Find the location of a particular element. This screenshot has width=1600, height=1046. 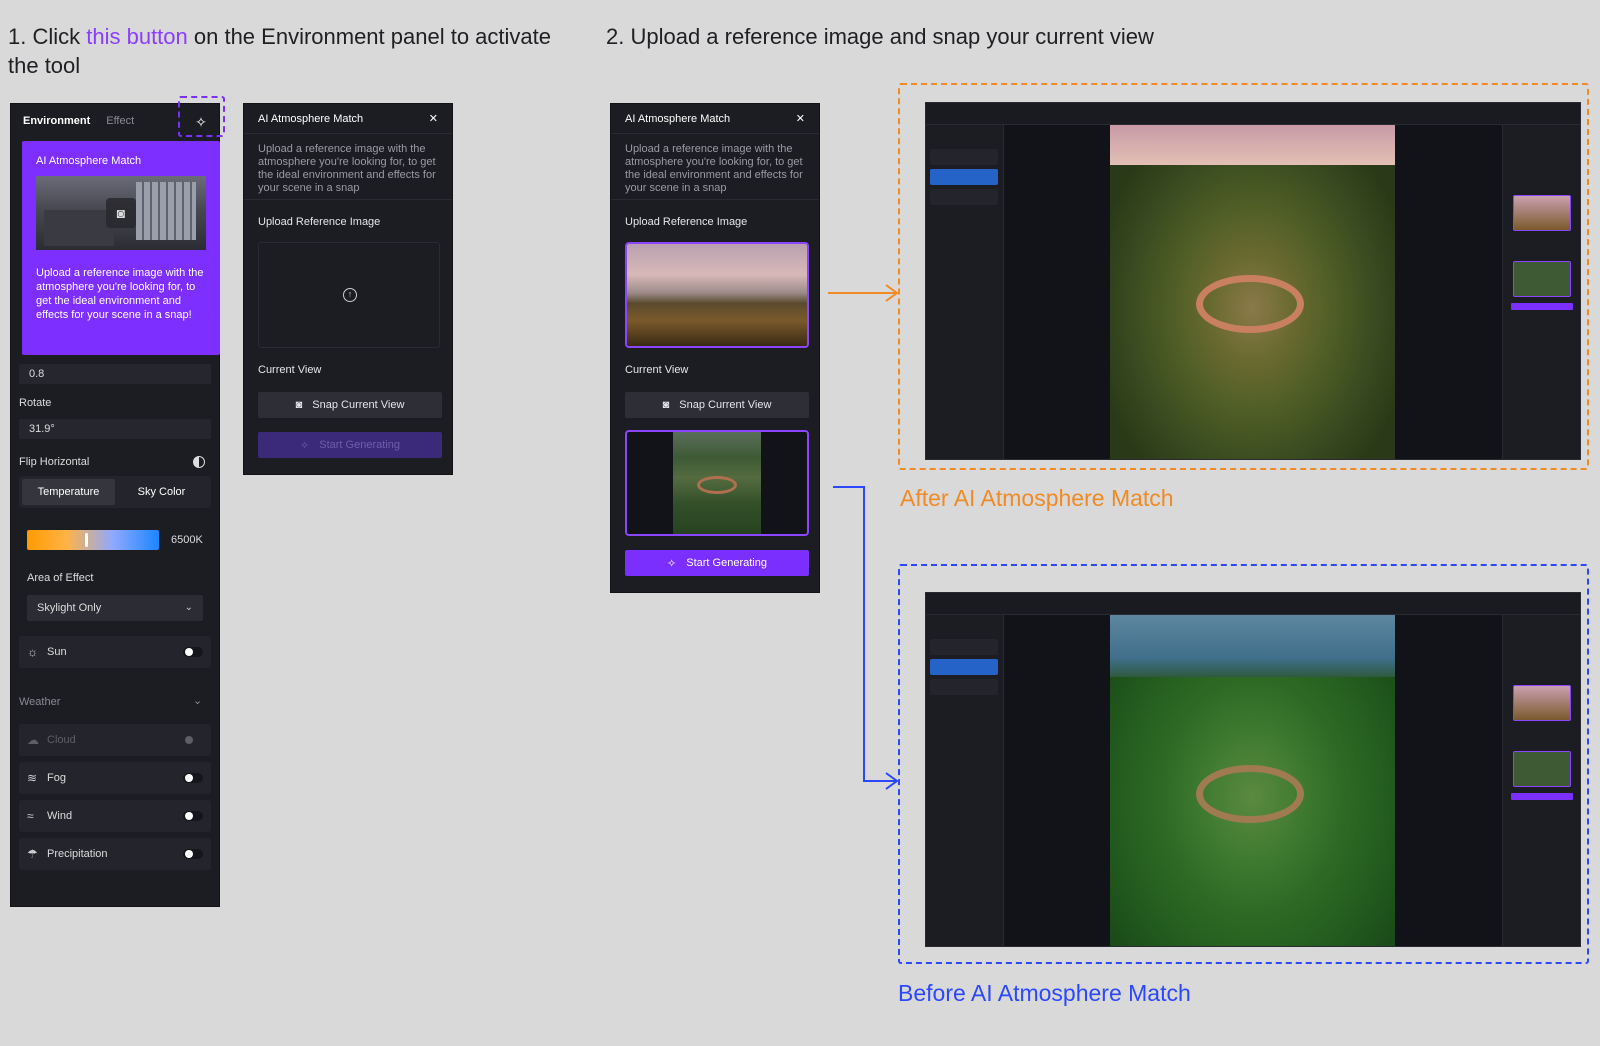

camera-icon: ◙ is located at coordinates (121, 213).